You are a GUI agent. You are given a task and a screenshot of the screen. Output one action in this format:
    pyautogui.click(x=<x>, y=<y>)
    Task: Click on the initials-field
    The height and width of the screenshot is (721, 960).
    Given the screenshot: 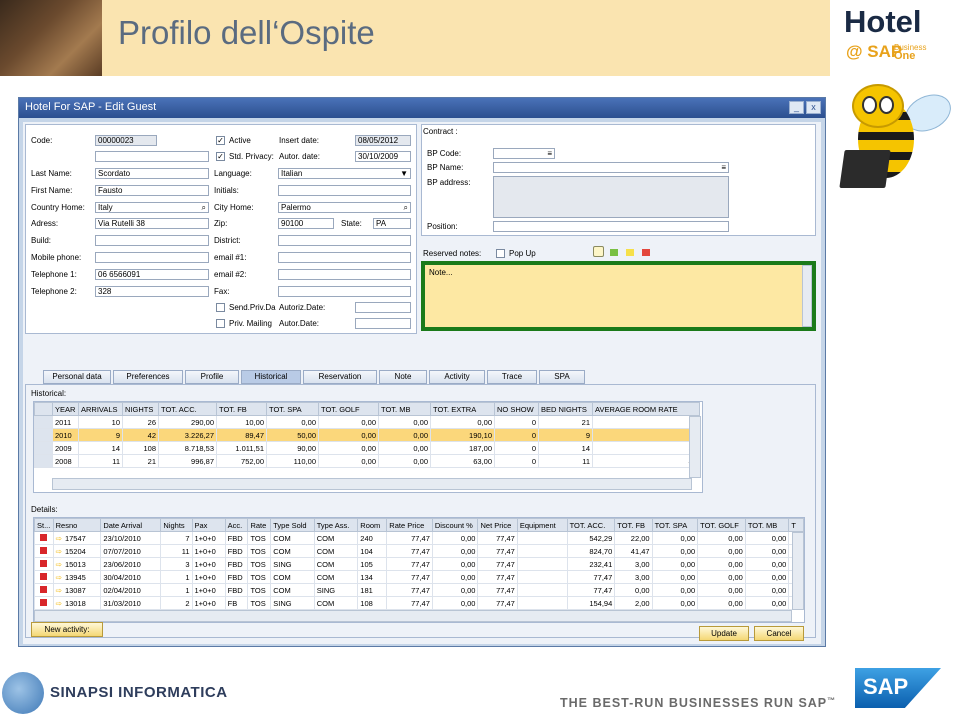 What is the action you would take?
    pyautogui.click(x=344, y=190)
    